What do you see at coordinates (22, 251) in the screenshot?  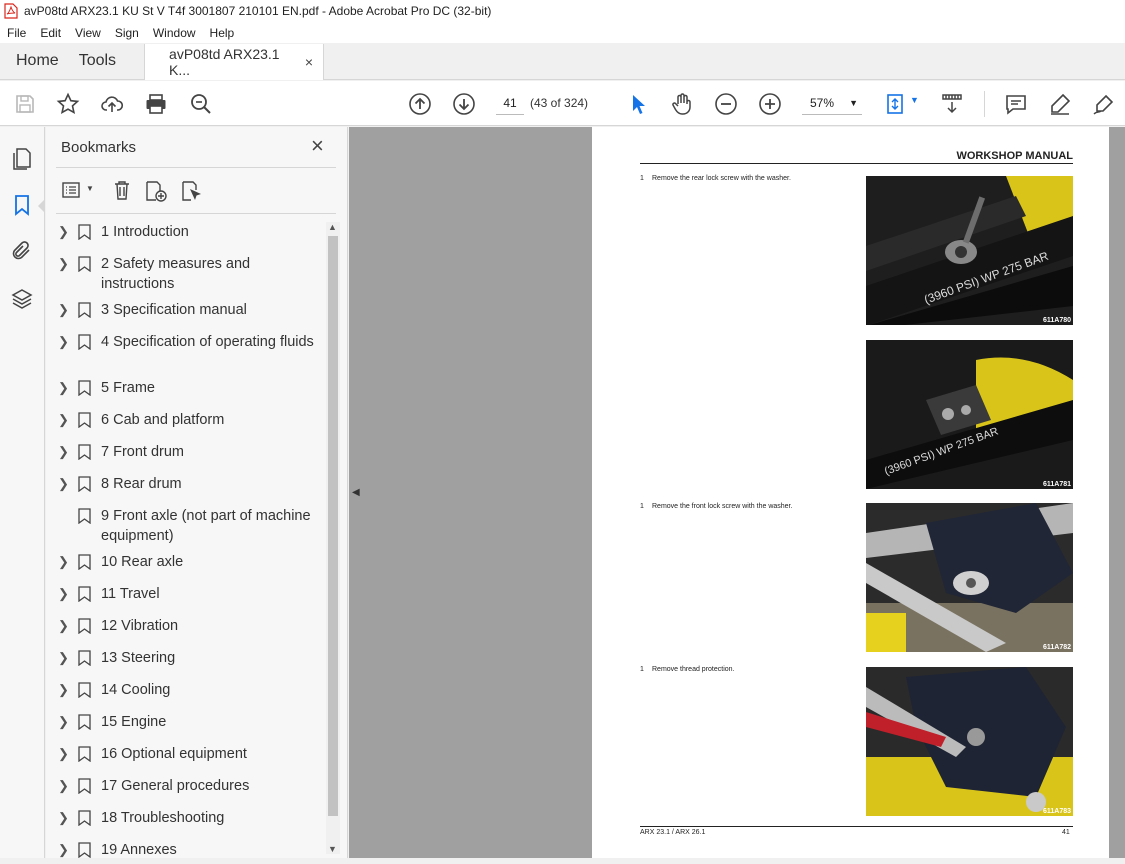 I see `attachment-icon` at bounding box center [22, 251].